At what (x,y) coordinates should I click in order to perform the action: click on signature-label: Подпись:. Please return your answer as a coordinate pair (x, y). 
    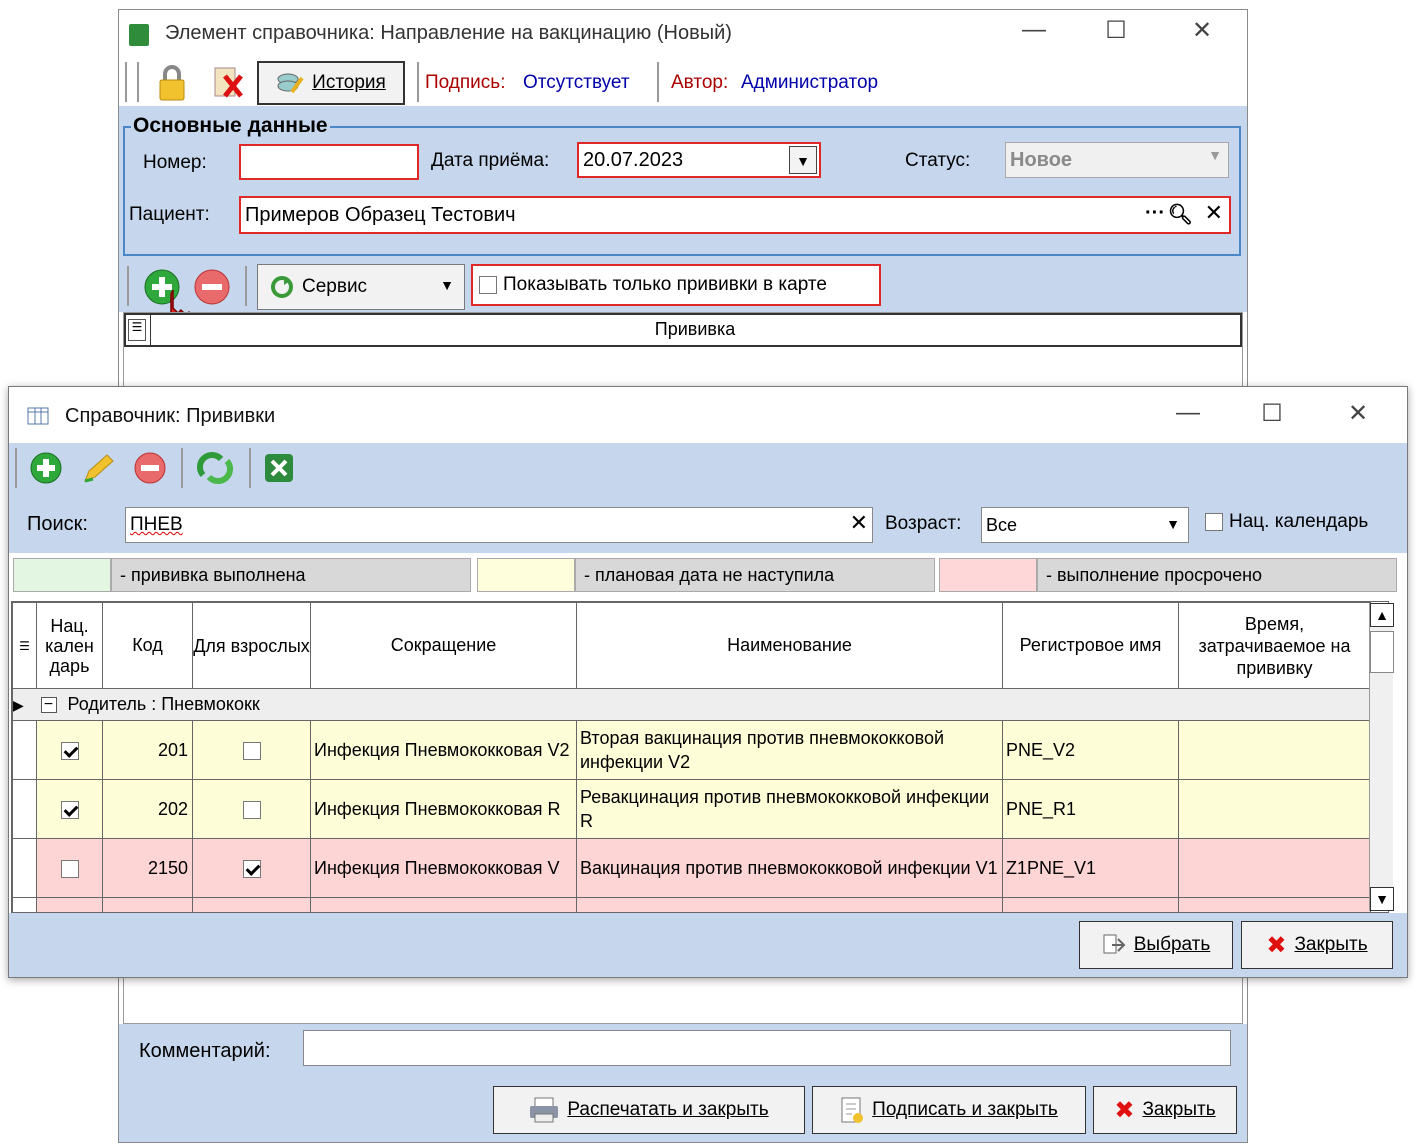
    Looking at the image, I should click on (465, 82).